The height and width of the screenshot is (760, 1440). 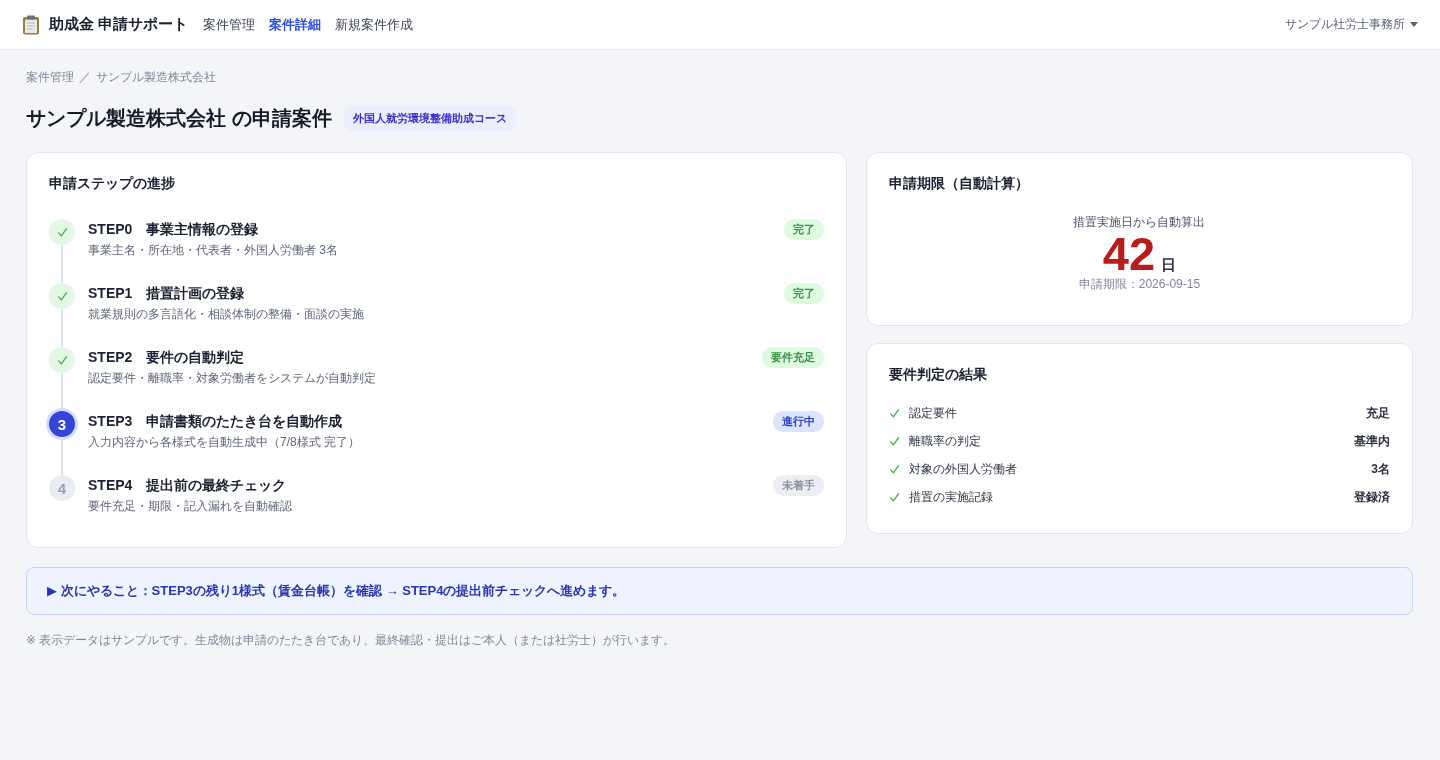 What do you see at coordinates (213, 250) in the screenshot?
I see `step-description: 事業主名・所在地・代表者・外国人労働者 3名` at bounding box center [213, 250].